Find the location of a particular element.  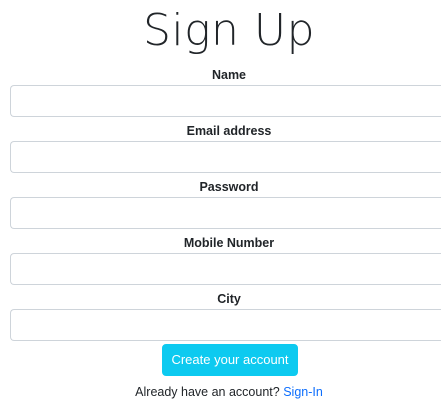

email-field-group: Email address is located at coordinates (220, 148).